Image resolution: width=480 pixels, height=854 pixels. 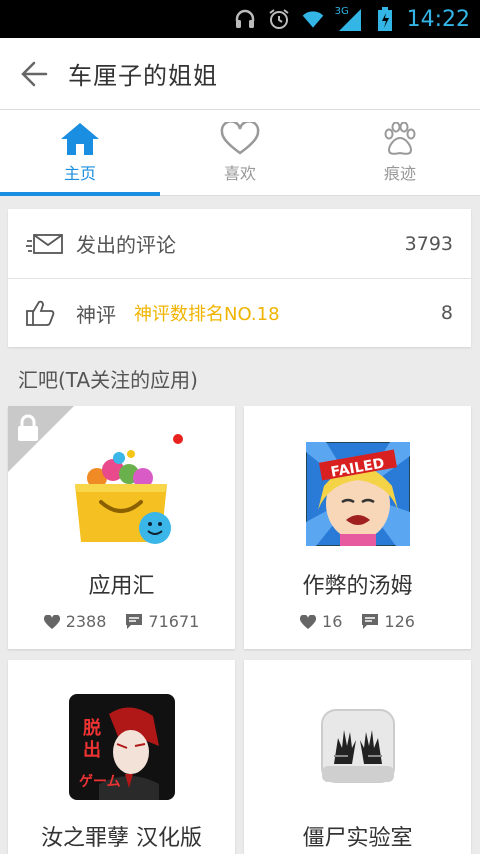 What do you see at coordinates (122, 497) in the screenshot?
I see `app-icon-yingyonghui` at bounding box center [122, 497].